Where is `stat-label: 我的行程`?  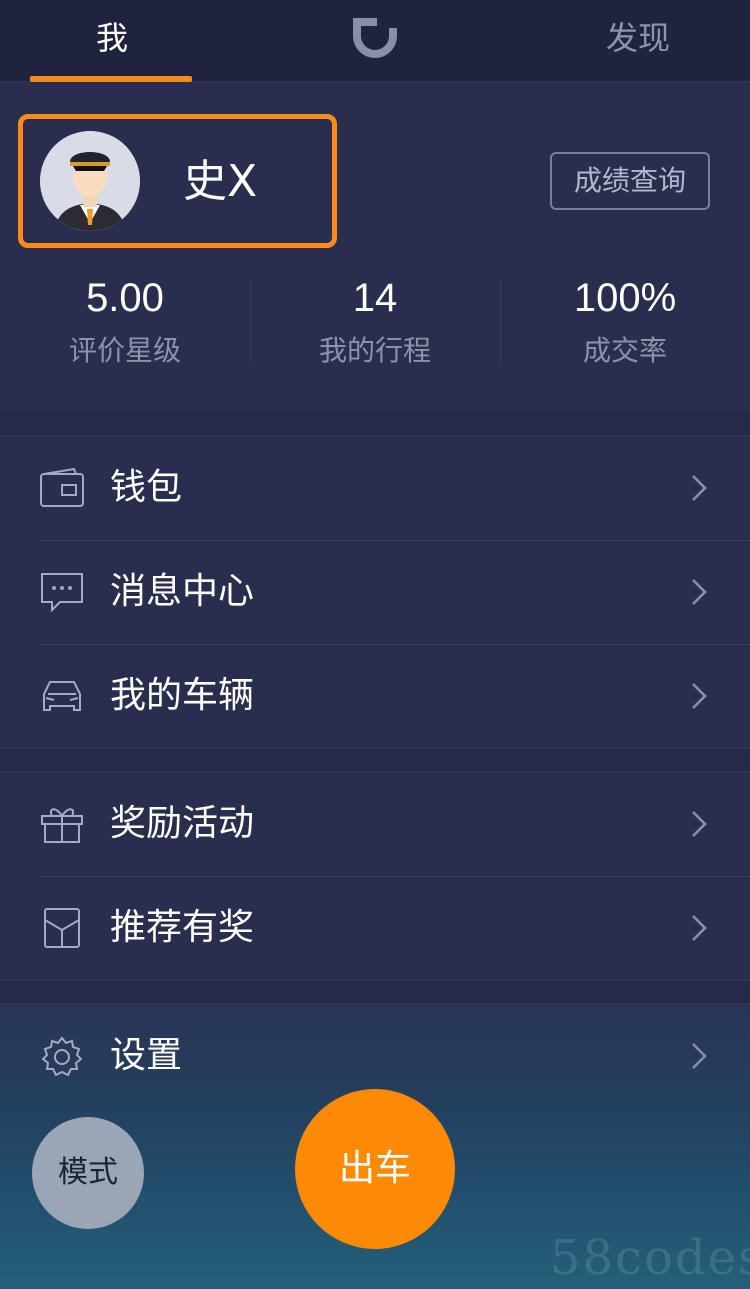
stat-label: 我的行程 is located at coordinates (374, 350).